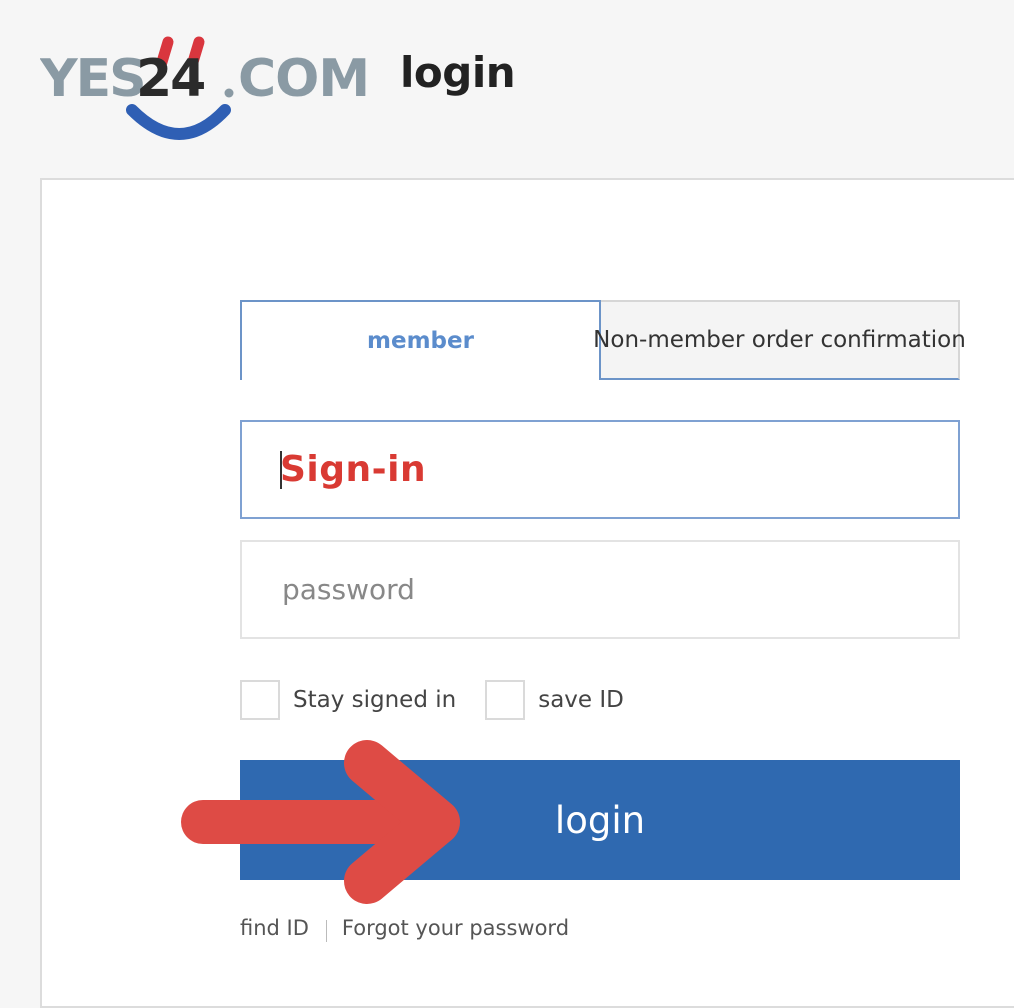  Describe the element at coordinates (348, 589) in the screenshot. I see `password-placeholder: password` at that location.